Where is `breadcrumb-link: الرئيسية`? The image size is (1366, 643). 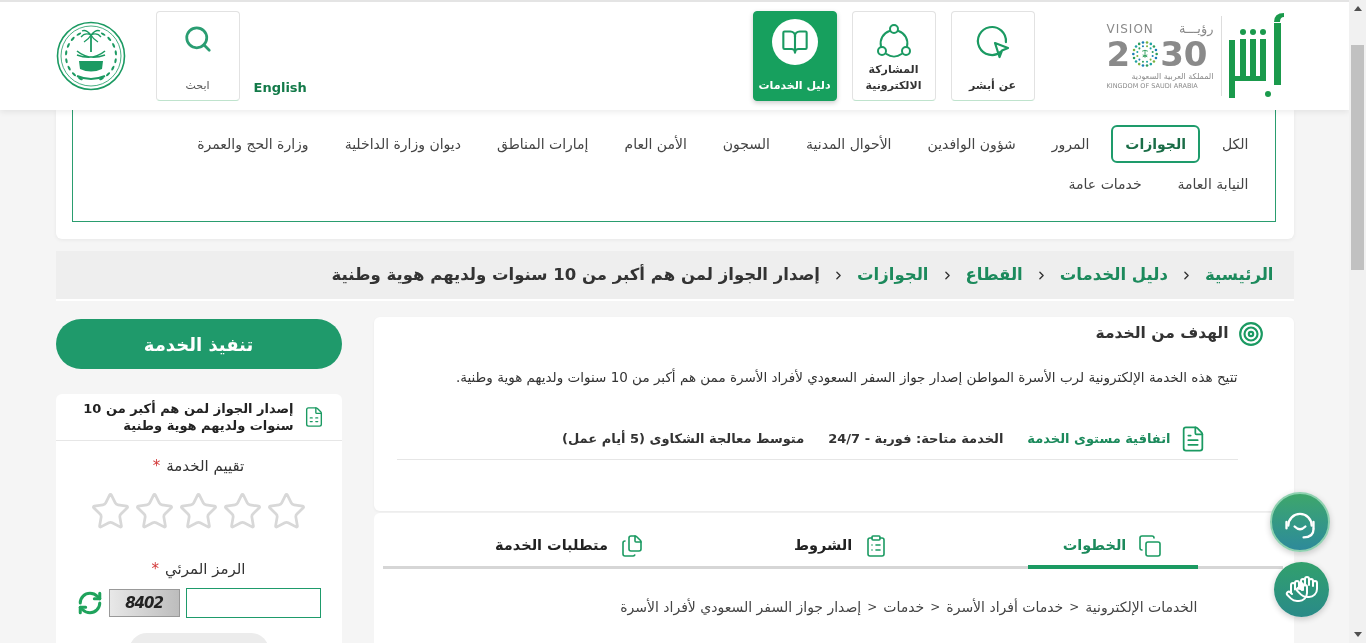 breadcrumb-link: الرئيسية is located at coordinates (1239, 275).